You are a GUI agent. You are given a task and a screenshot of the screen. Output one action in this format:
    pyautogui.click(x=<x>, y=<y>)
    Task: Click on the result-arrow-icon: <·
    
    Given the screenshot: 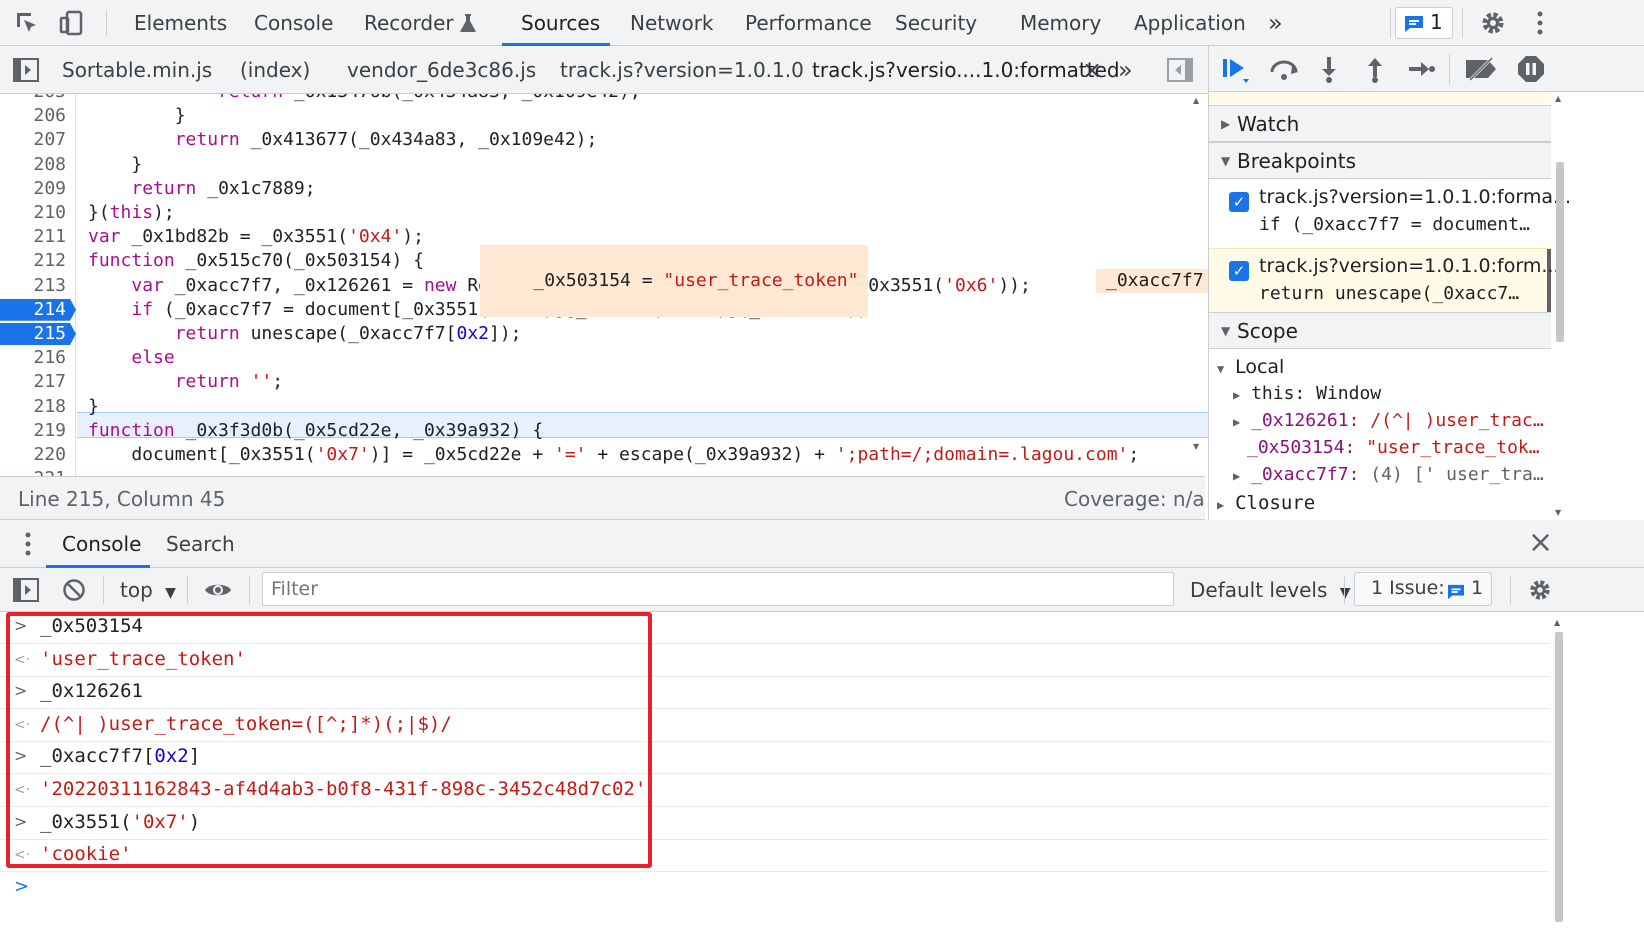 What is the action you would take?
    pyautogui.click(x=22, y=659)
    